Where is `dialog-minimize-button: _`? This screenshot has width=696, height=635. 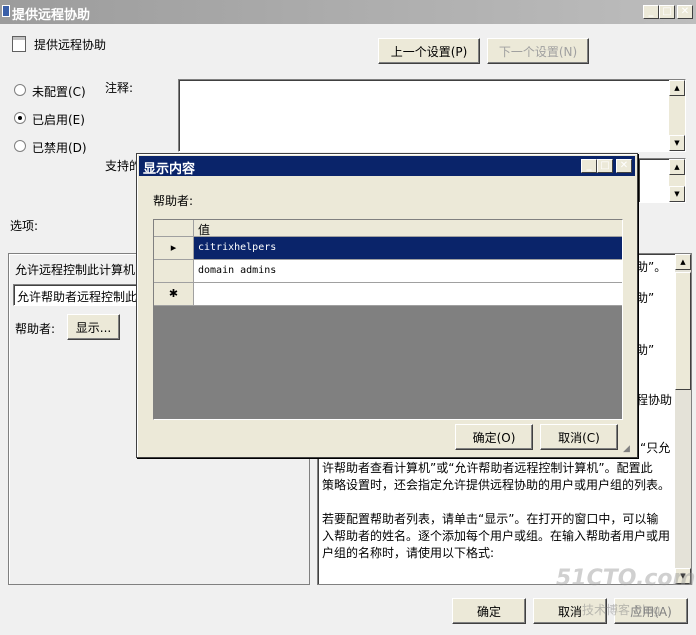 dialog-minimize-button: _ is located at coordinates (589, 166).